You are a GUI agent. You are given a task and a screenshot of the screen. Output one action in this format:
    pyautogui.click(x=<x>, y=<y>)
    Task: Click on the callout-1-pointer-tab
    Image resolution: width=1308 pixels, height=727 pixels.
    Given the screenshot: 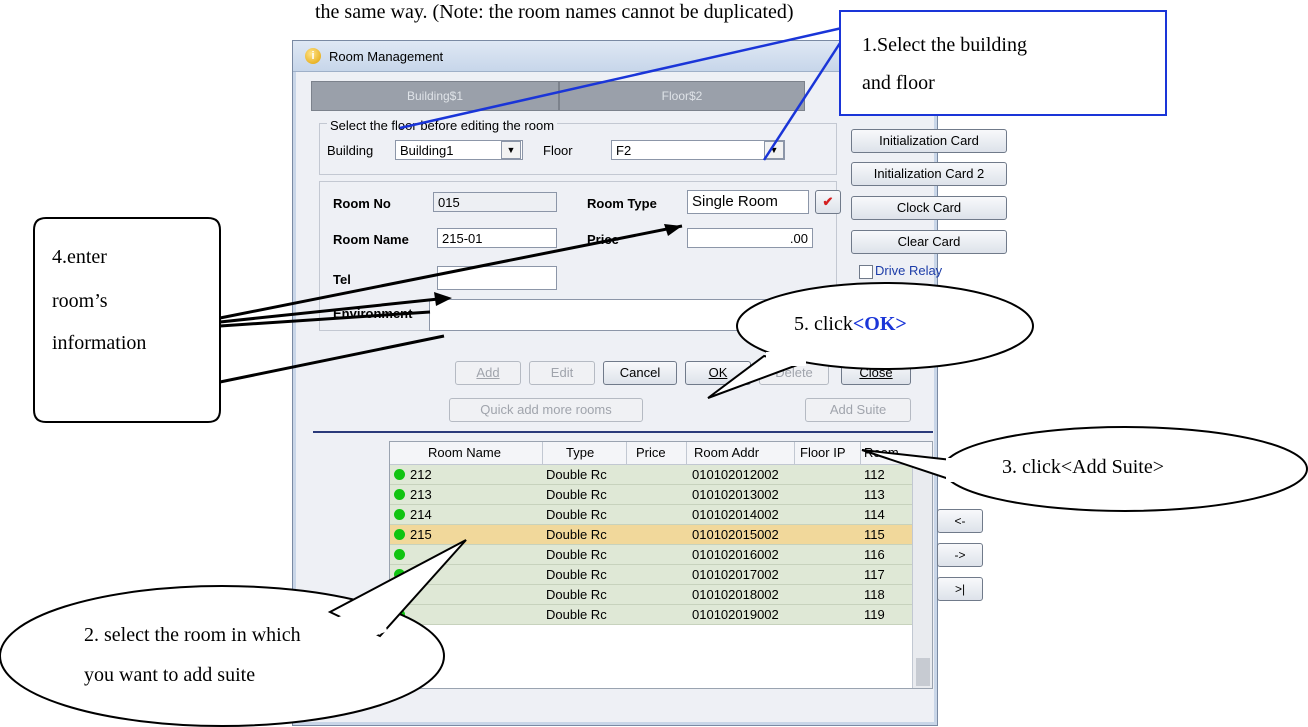 What is the action you would take?
    pyautogui.click(x=621, y=78)
    